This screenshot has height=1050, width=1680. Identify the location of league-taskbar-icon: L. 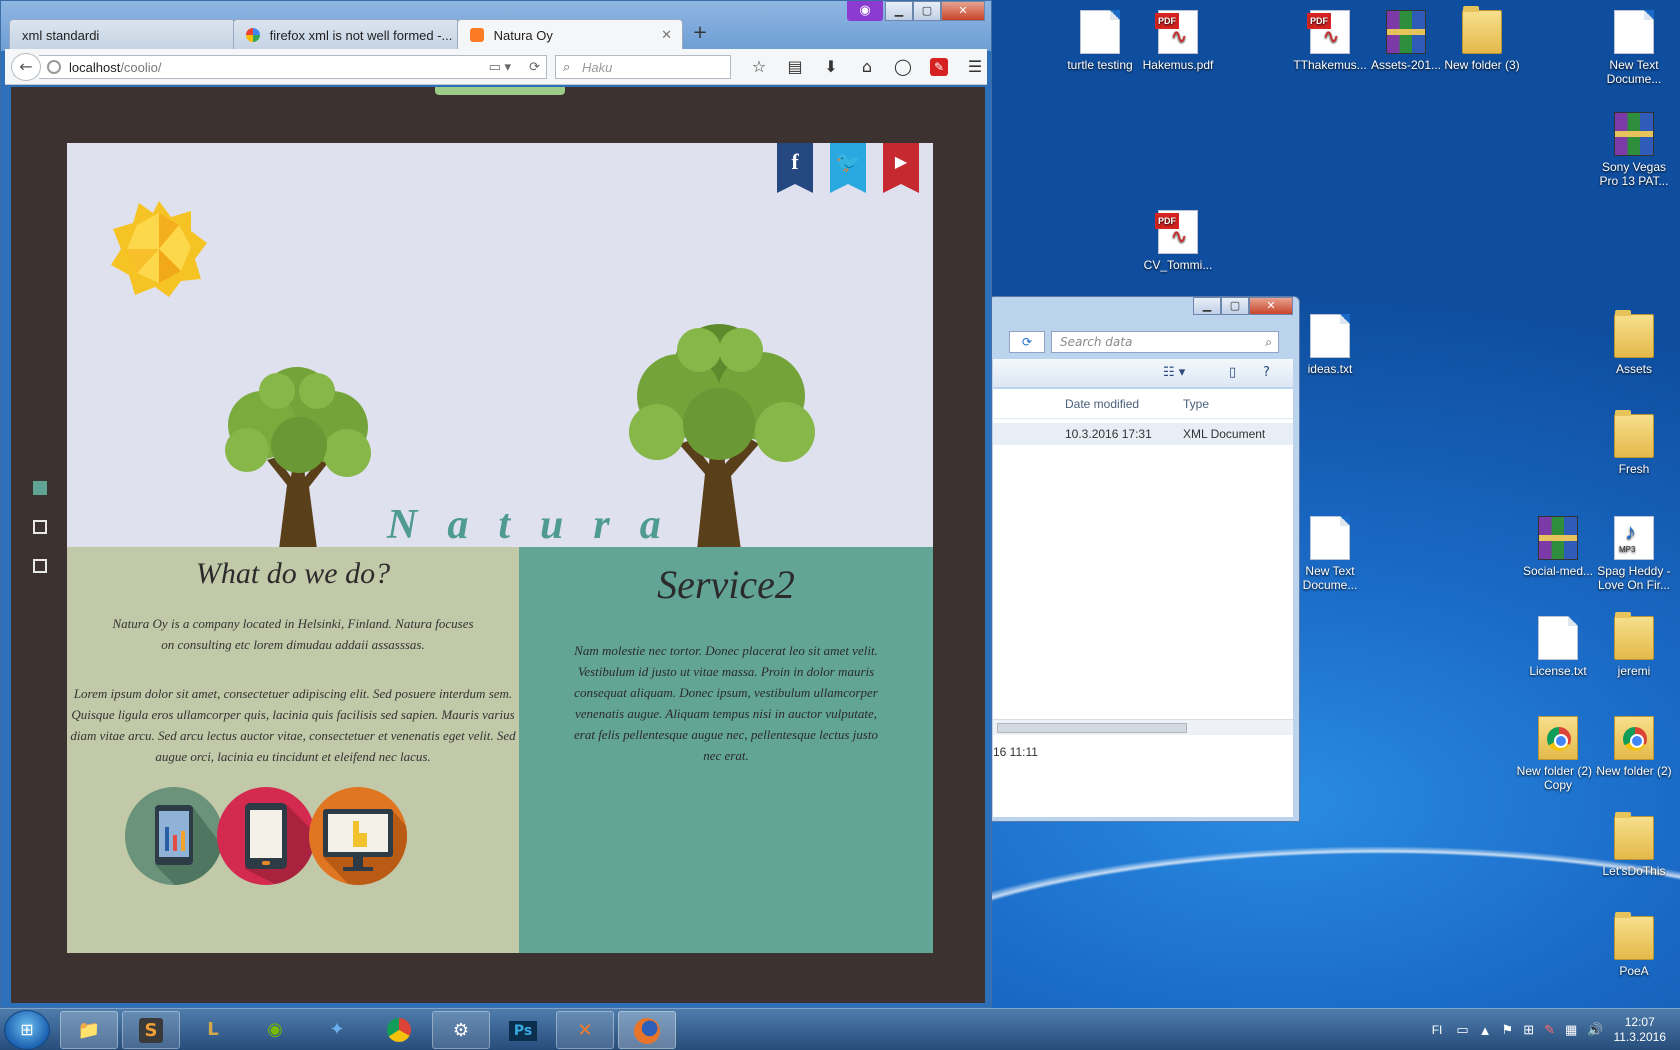
(213, 1030).